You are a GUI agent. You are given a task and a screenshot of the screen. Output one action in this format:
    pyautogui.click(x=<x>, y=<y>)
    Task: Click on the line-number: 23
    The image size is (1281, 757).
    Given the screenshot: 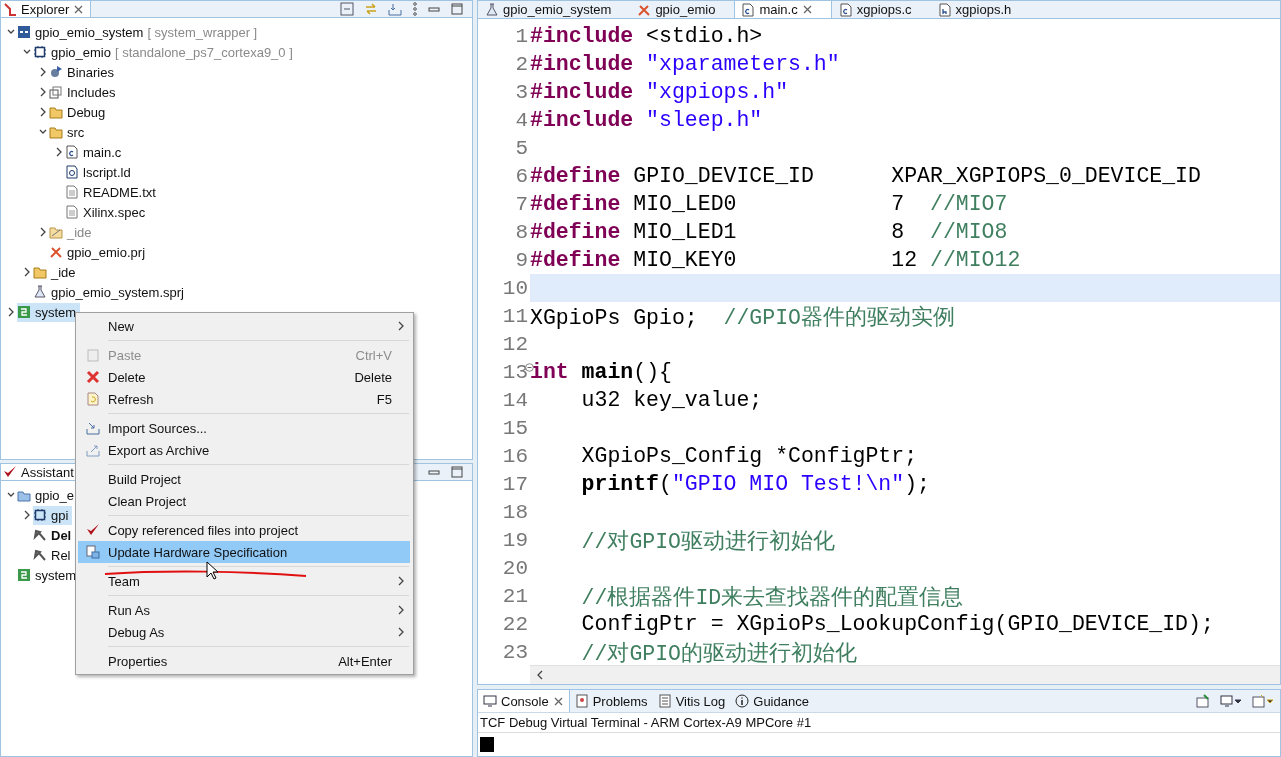 What is the action you would take?
    pyautogui.click(x=515, y=652)
    